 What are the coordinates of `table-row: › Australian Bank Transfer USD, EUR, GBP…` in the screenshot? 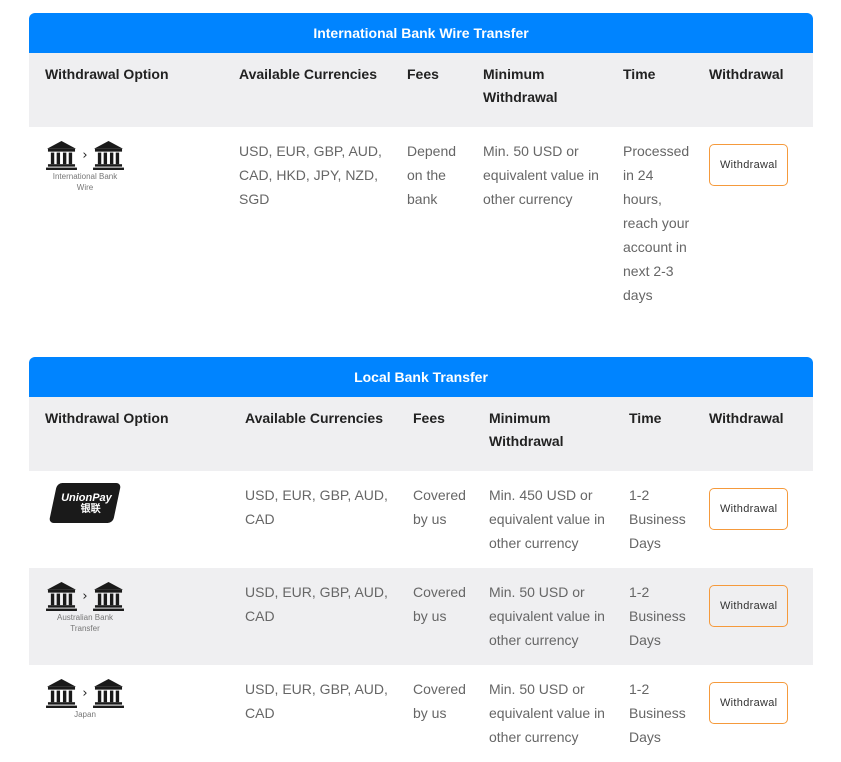 It's located at (421, 616).